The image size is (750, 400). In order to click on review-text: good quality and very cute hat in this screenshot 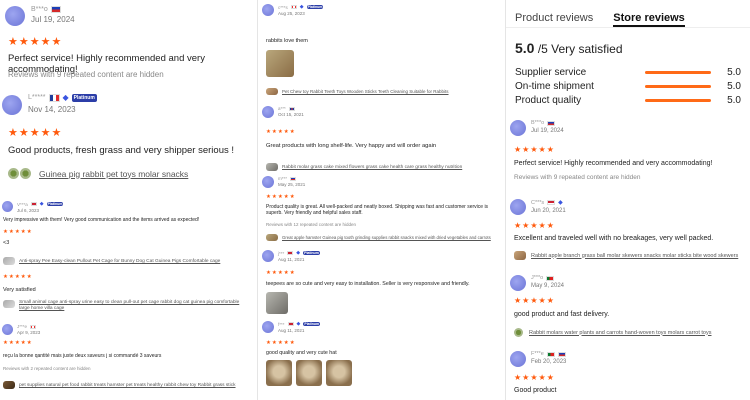, I will do `click(301, 353)`.